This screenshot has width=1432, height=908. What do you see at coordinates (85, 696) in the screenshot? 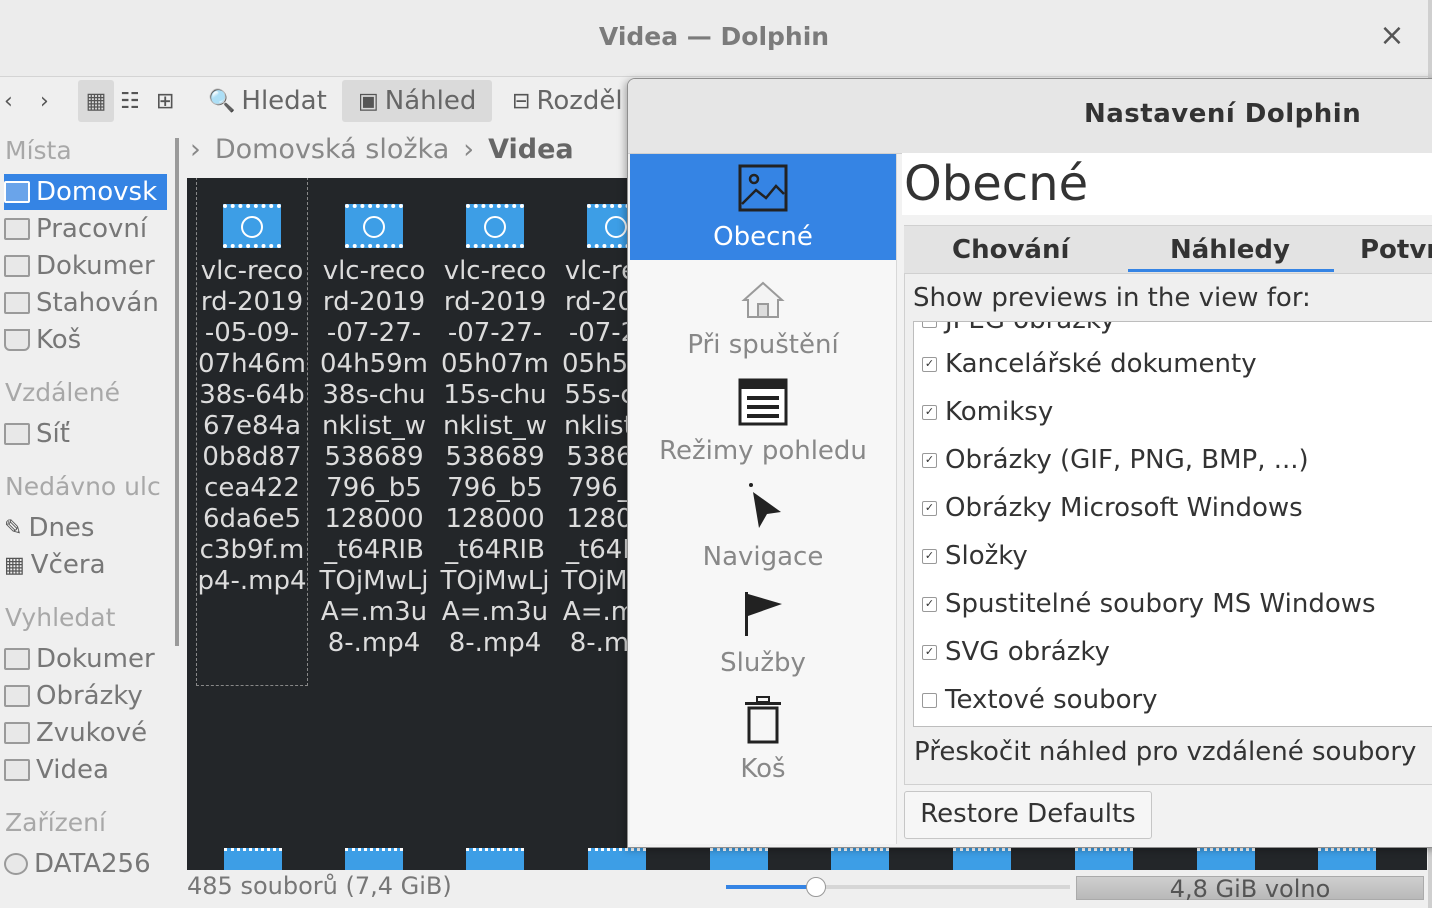
I see `sidebar-item-search-images: Obrázky` at bounding box center [85, 696].